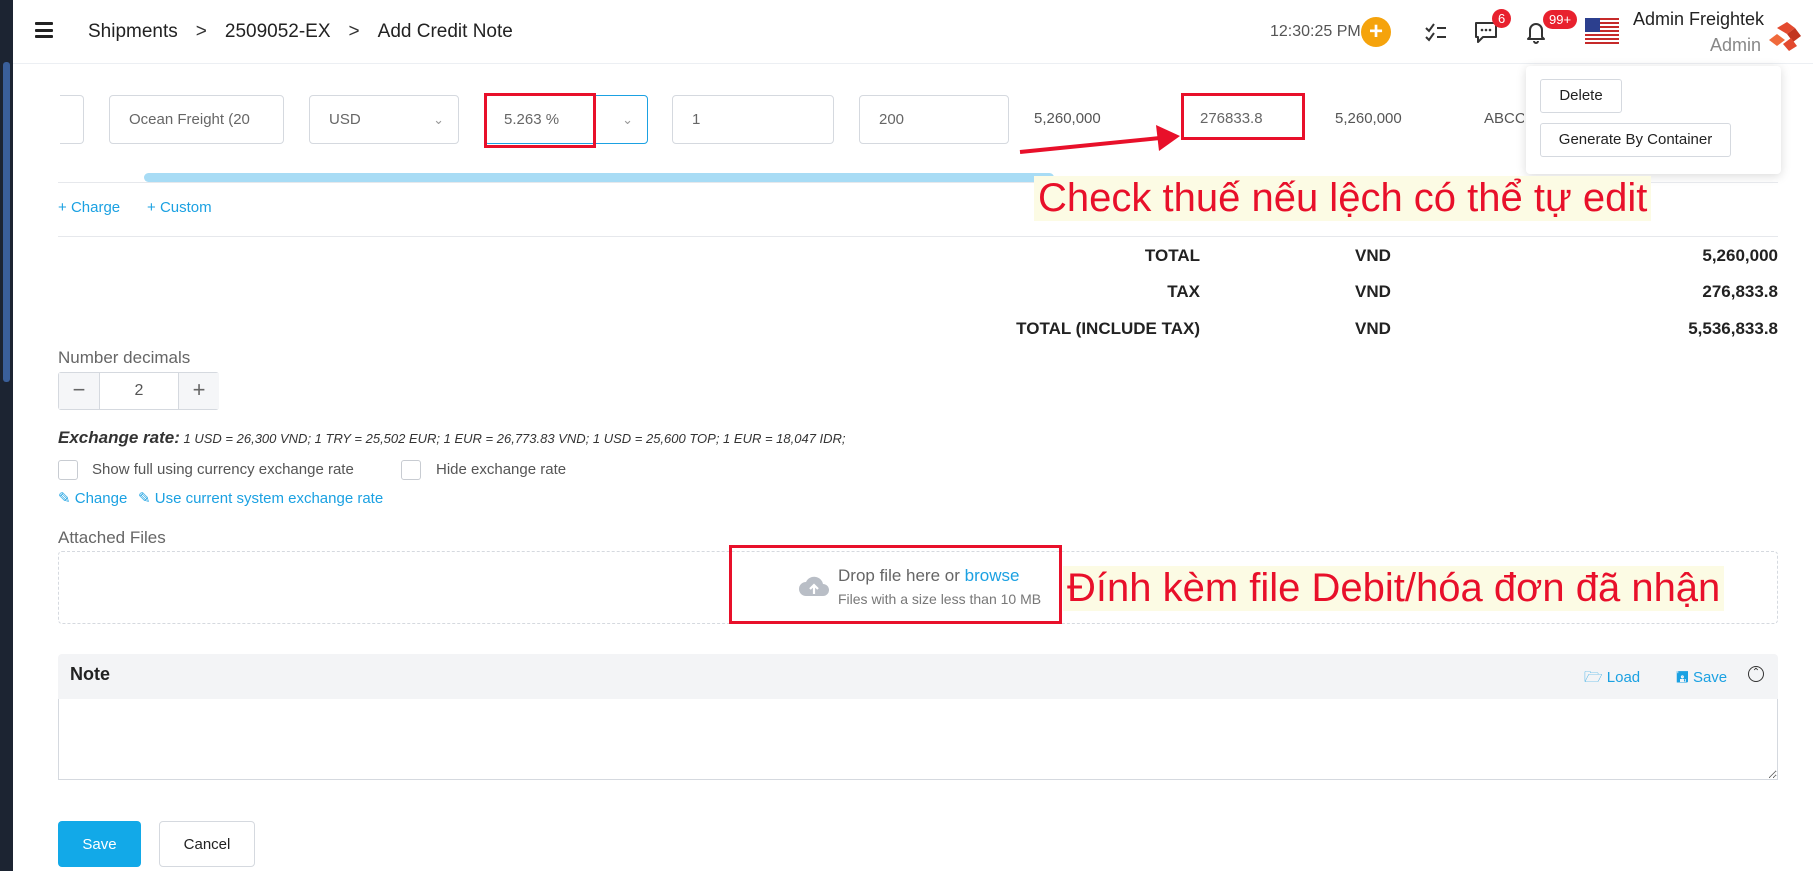  Describe the element at coordinates (1783, 33) in the screenshot. I see `avatar` at that location.